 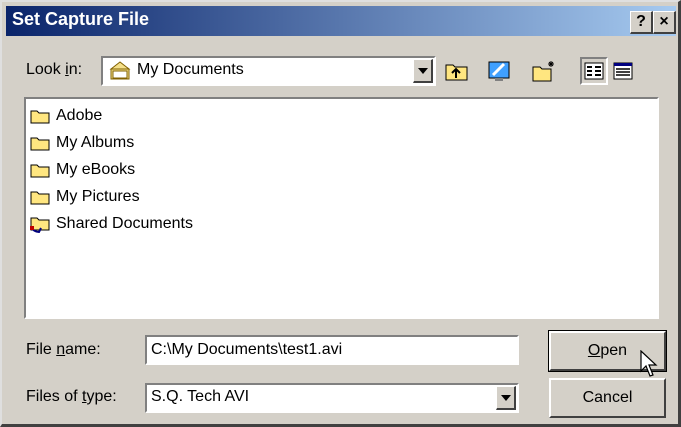 I want to click on desktop-button, so click(x=499, y=71).